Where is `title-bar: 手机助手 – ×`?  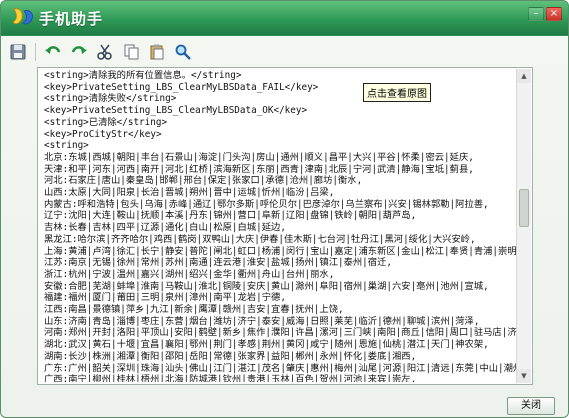
title-bar: 手机助手 – × is located at coordinates (284, 18).